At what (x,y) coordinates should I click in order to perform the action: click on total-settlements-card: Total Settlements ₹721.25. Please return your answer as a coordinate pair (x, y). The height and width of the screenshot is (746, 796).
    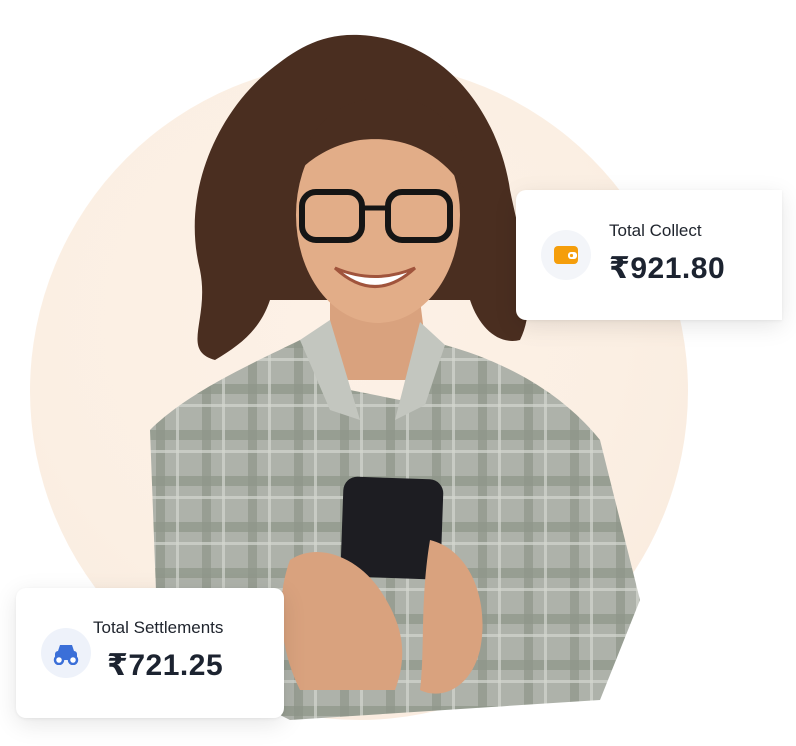
    Looking at the image, I should click on (150, 653).